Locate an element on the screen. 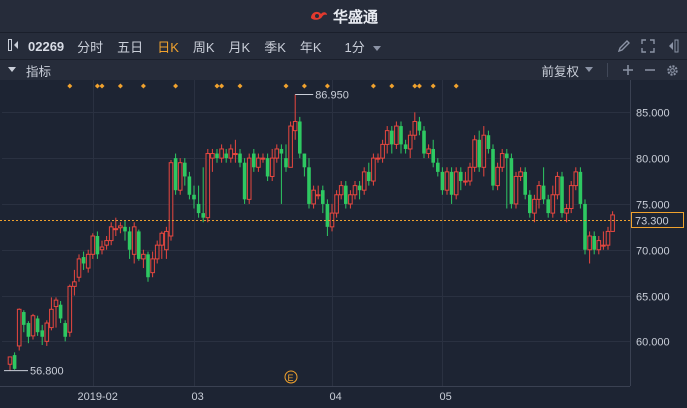  collapse-icon is located at coordinates (12, 70).